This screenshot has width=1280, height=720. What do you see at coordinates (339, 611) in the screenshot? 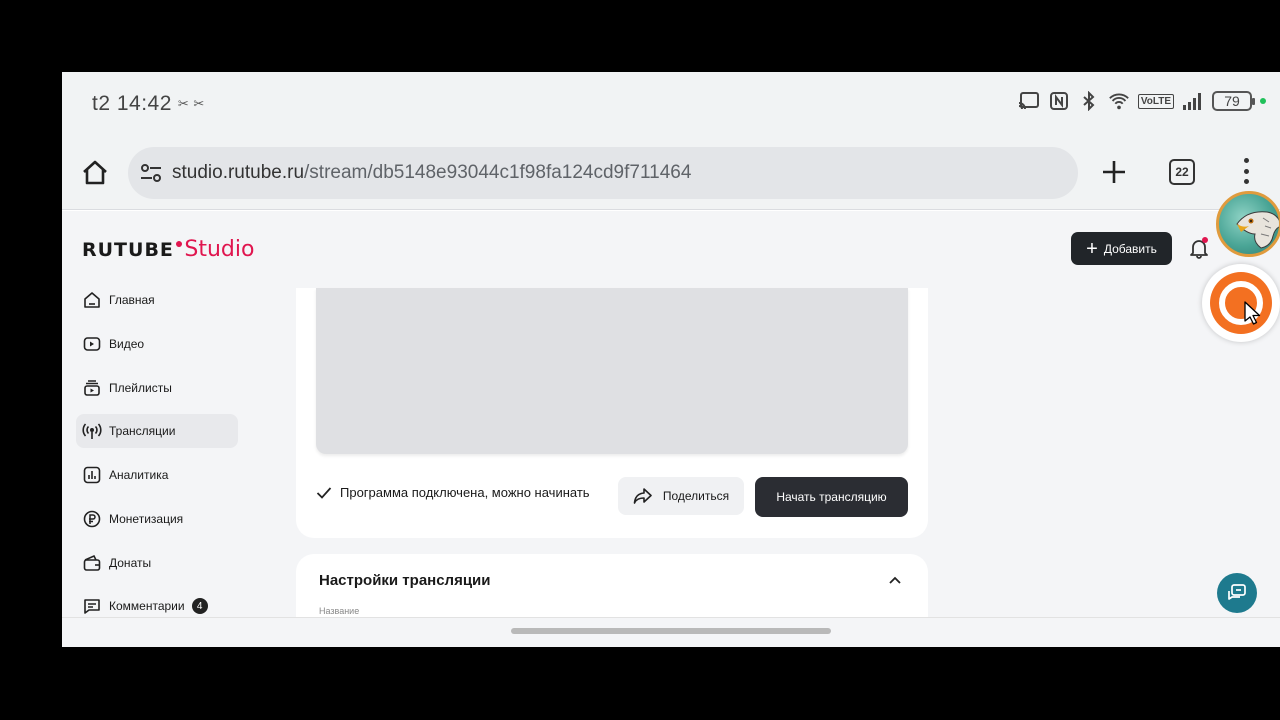
I see `title-field-label: Название` at bounding box center [339, 611].